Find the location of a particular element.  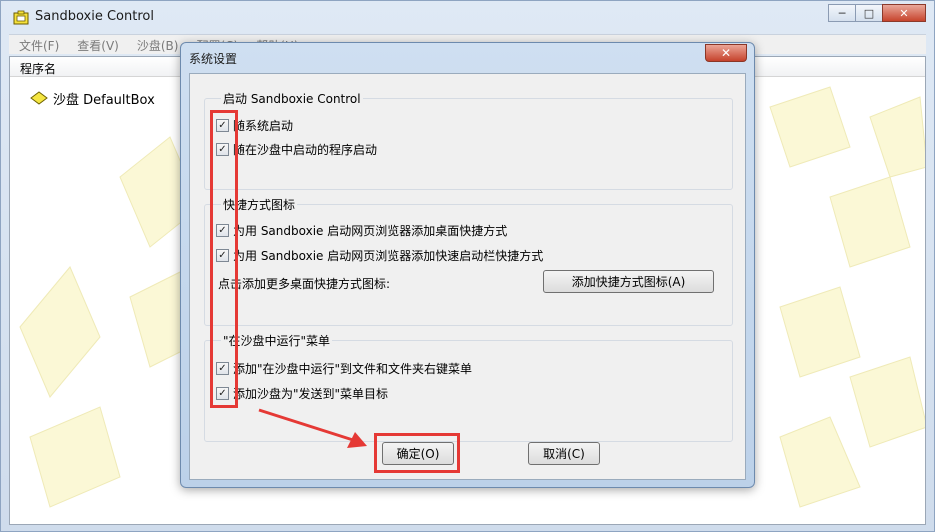

sandbox-label: 沙盘 DefaultBox is located at coordinates (104, 100).